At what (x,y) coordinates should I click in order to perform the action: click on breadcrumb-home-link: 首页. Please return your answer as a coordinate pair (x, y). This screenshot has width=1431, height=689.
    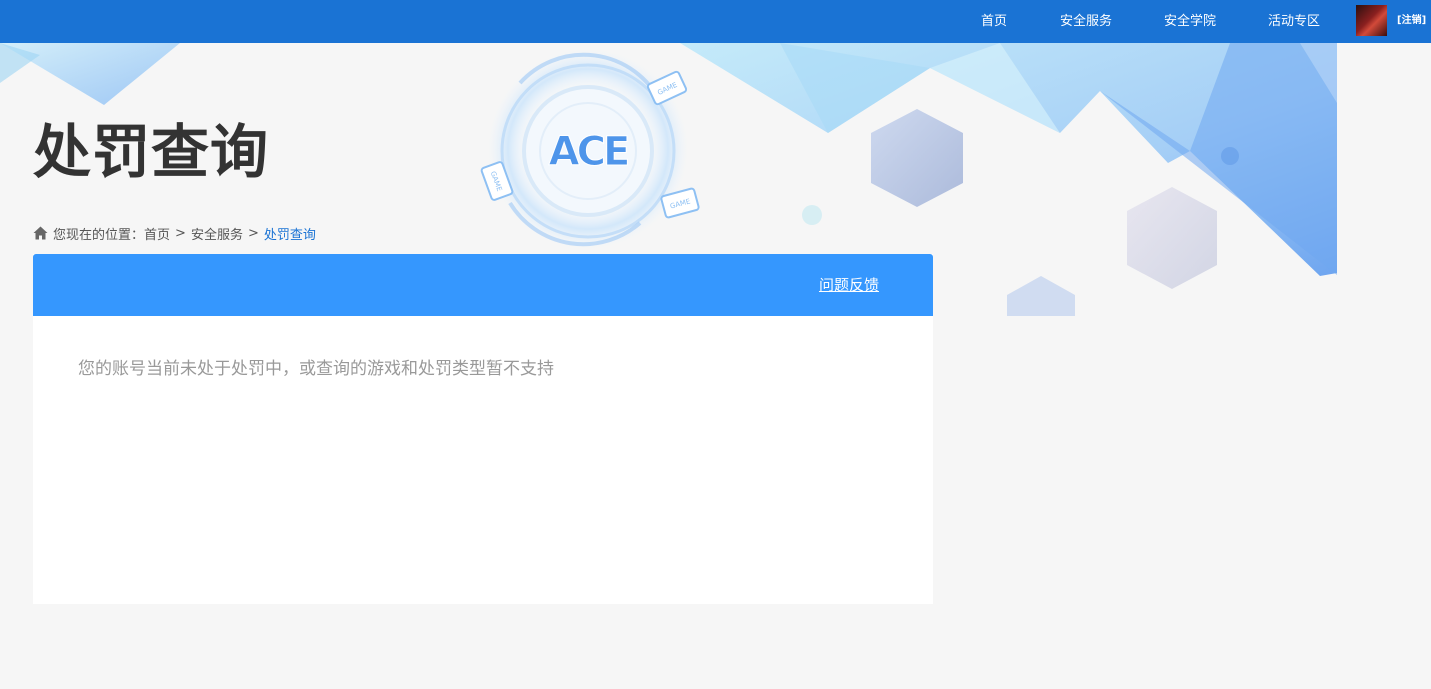
    Looking at the image, I should click on (157, 233).